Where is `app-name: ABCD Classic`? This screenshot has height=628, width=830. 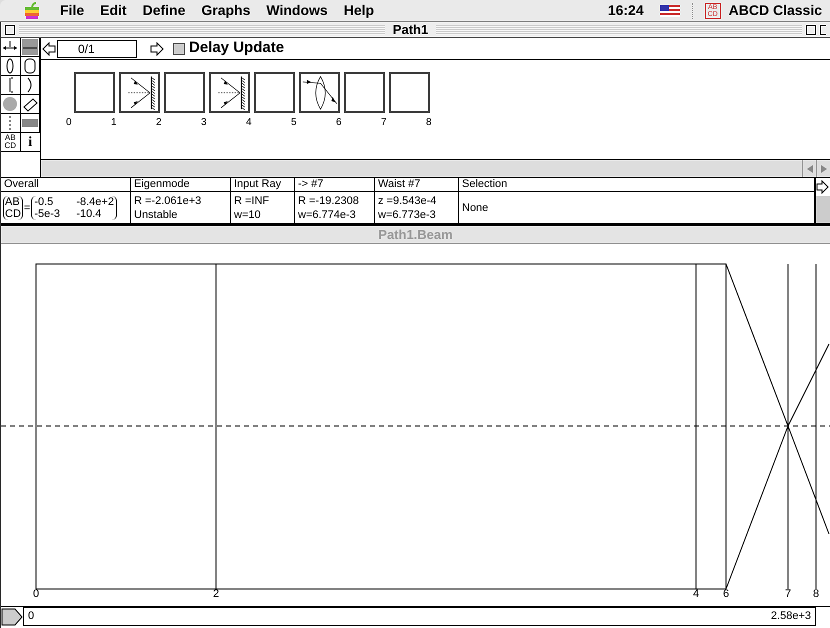 app-name: ABCD Classic is located at coordinates (775, 10).